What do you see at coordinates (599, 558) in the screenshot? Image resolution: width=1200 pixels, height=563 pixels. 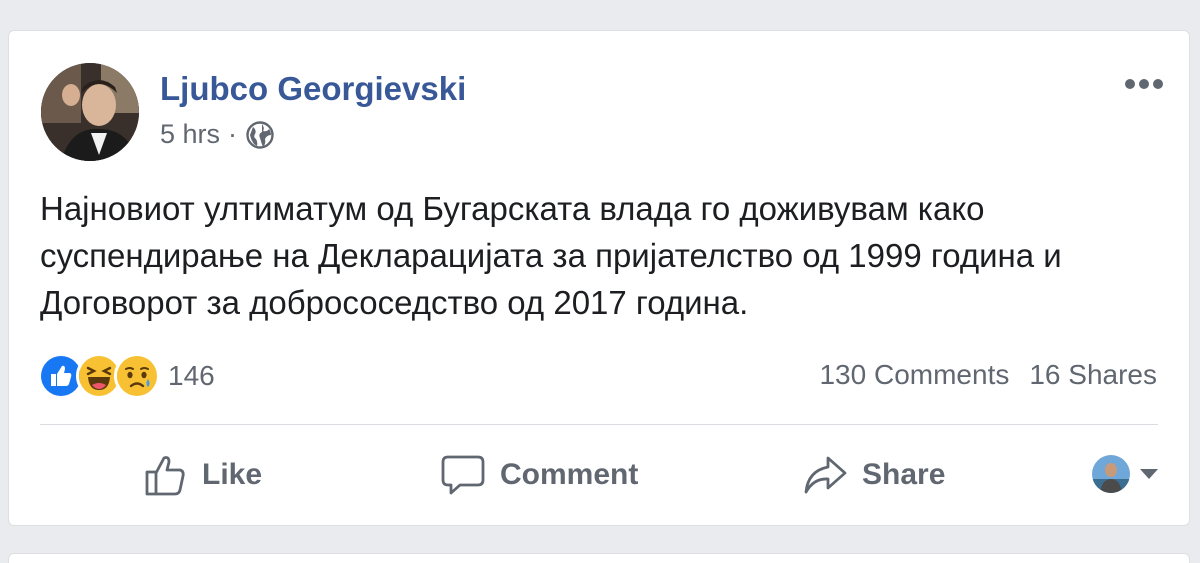 I see `next-post-card` at bounding box center [599, 558].